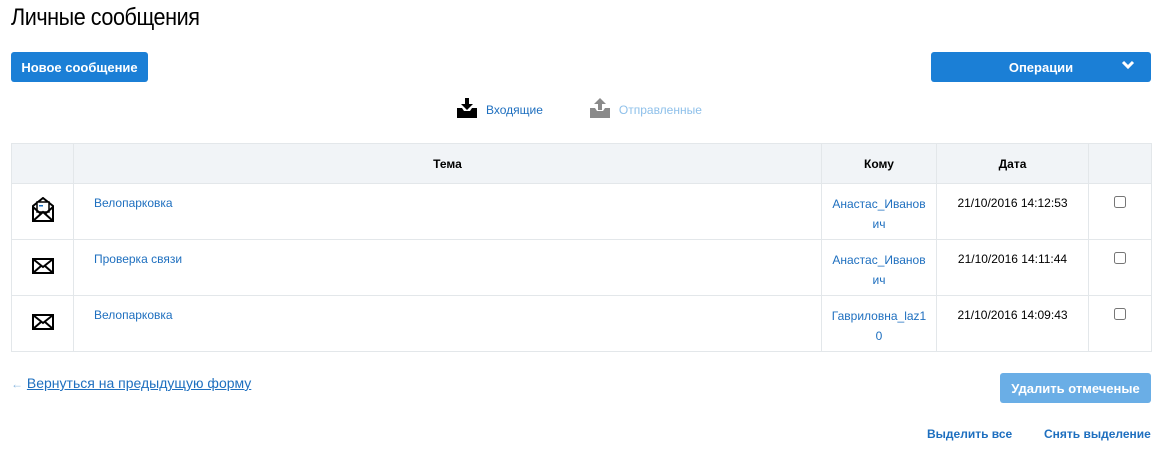 This screenshot has width=1161, height=452. What do you see at coordinates (1128, 66) in the screenshot?
I see `chevron-down-icon` at bounding box center [1128, 66].